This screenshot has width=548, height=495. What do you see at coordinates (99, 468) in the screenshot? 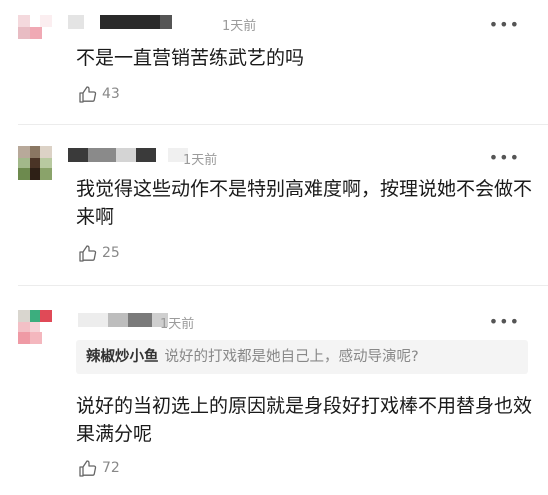
I see `like-button: 72` at bounding box center [99, 468].